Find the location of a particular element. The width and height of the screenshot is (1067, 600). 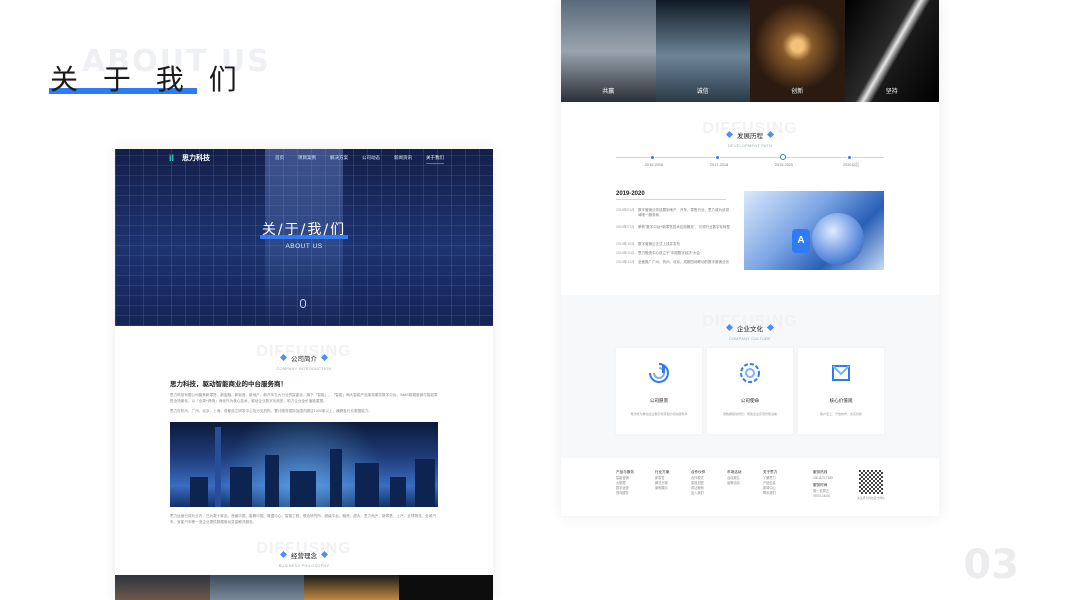

card-desc: 用数据驱动增长，帮助企业实现智能决策 is located at coordinates (749, 414).